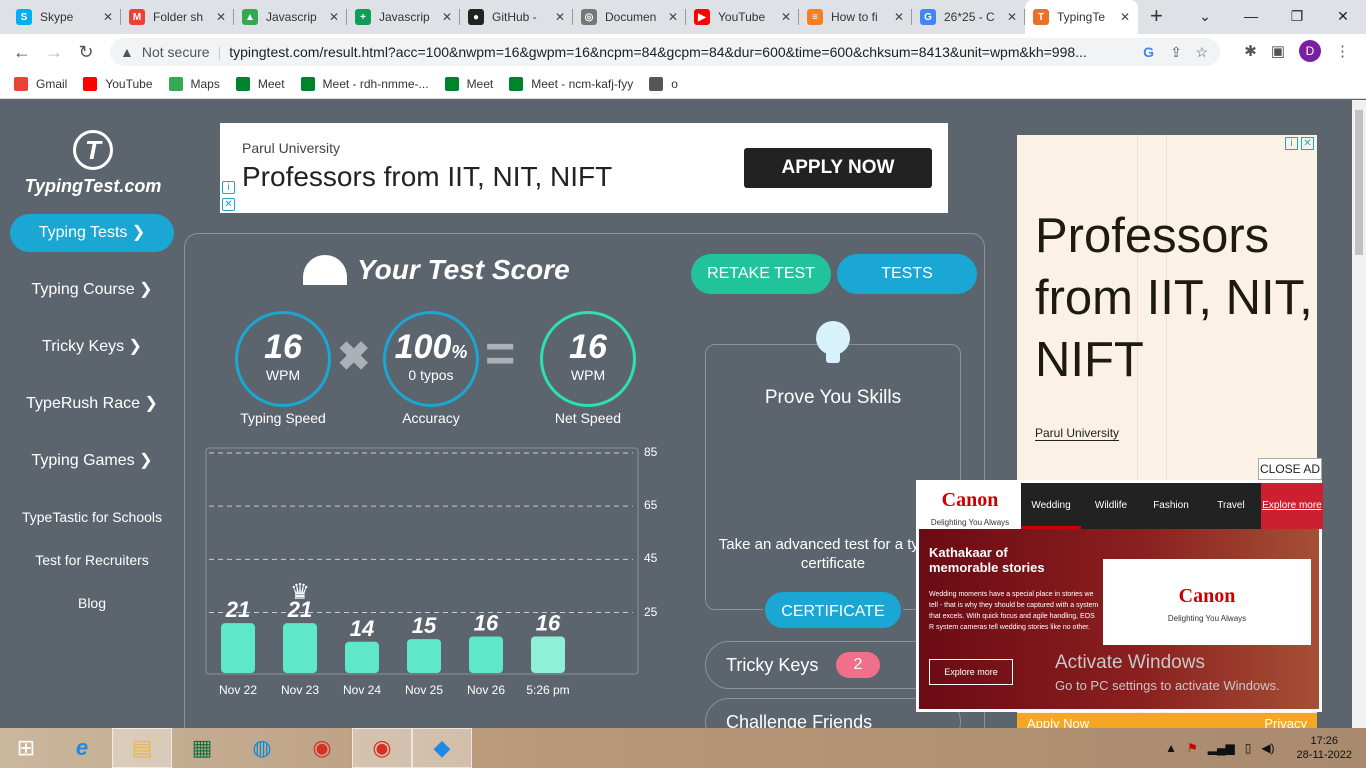 This screenshot has height=768, width=1366. Describe the element at coordinates (93, 163) in the screenshot. I see `site-logo: T TypingTest.com` at that location.